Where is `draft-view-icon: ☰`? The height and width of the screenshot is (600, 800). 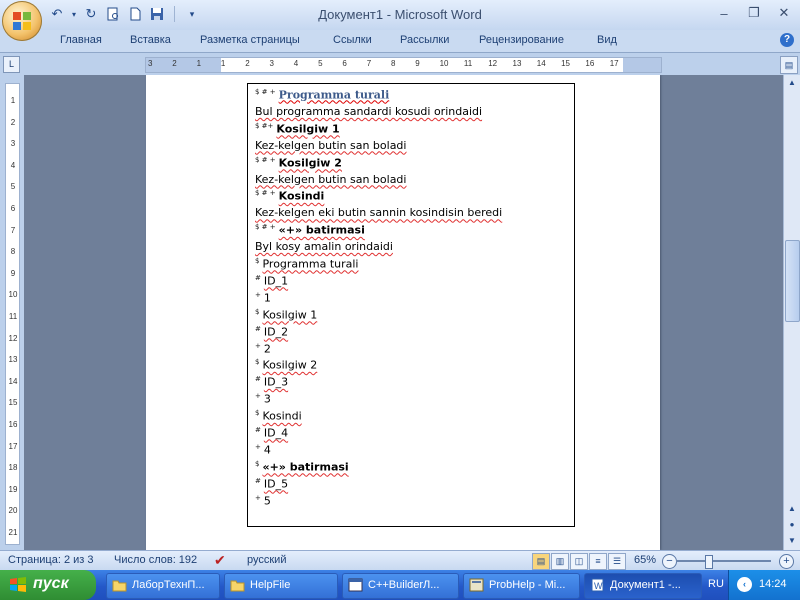
draft-view-icon: ☰ is located at coordinates (617, 561).